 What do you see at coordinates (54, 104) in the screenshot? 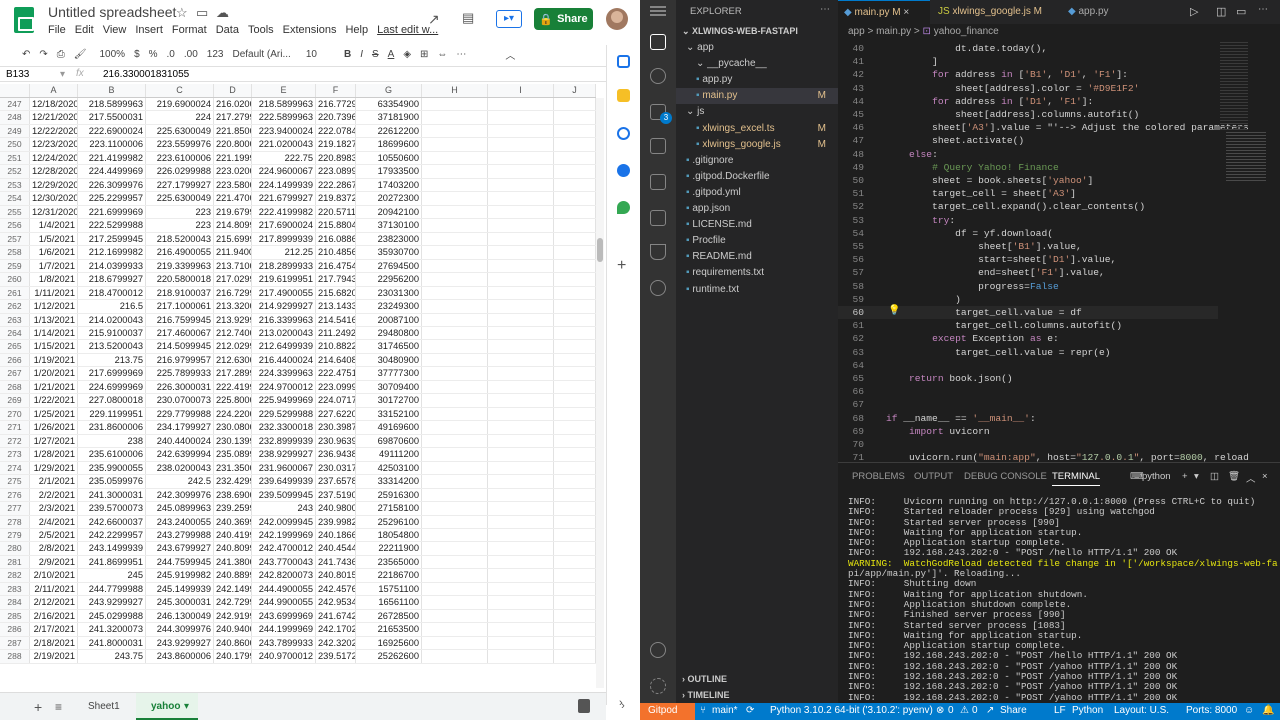
I see `cell: 12/18/2020` at bounding box center [54, 104].